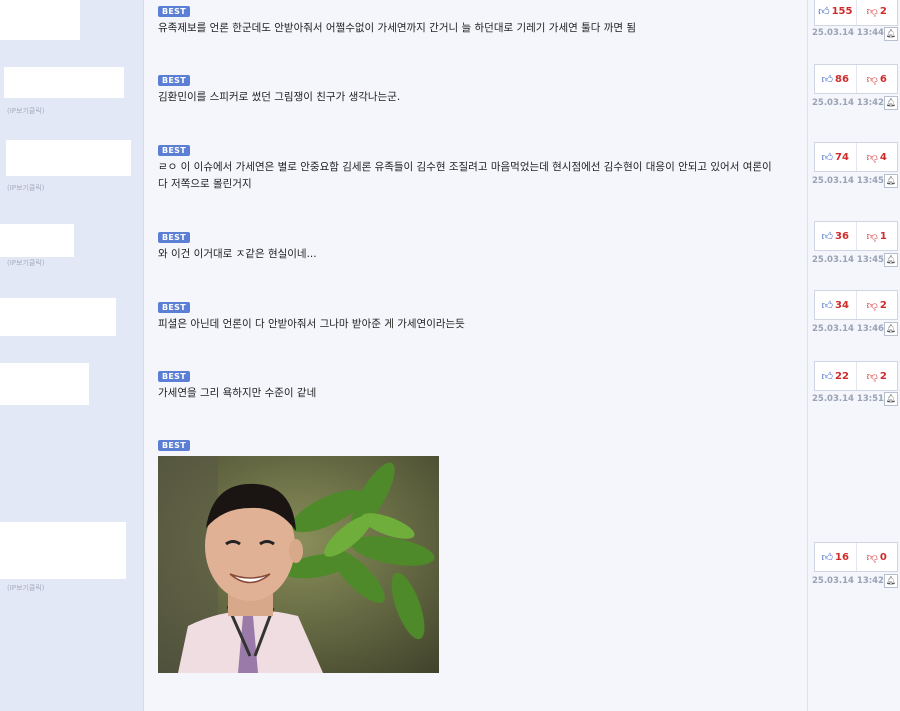  Describe the element at coordinates (842, 11) in the screenshot. I see `upvote-count: 155` at that location.